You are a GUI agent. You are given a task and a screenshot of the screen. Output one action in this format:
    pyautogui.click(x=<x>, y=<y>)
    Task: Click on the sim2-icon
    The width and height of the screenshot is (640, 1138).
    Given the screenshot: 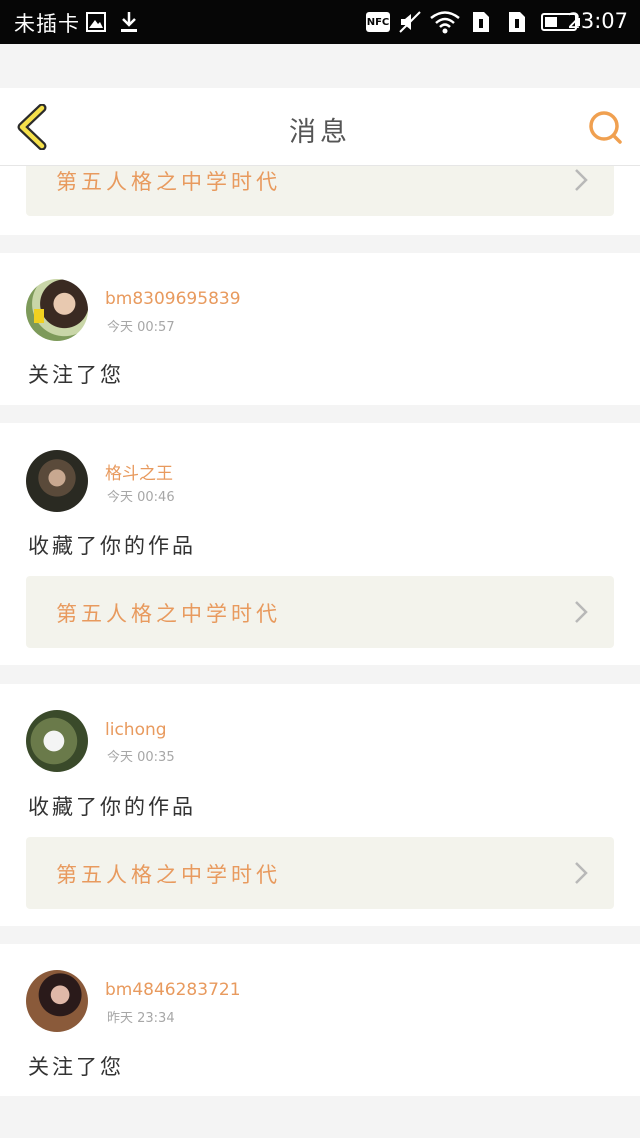 What is the action you would take?
    pyautogui.click(x=517, y=22)
    